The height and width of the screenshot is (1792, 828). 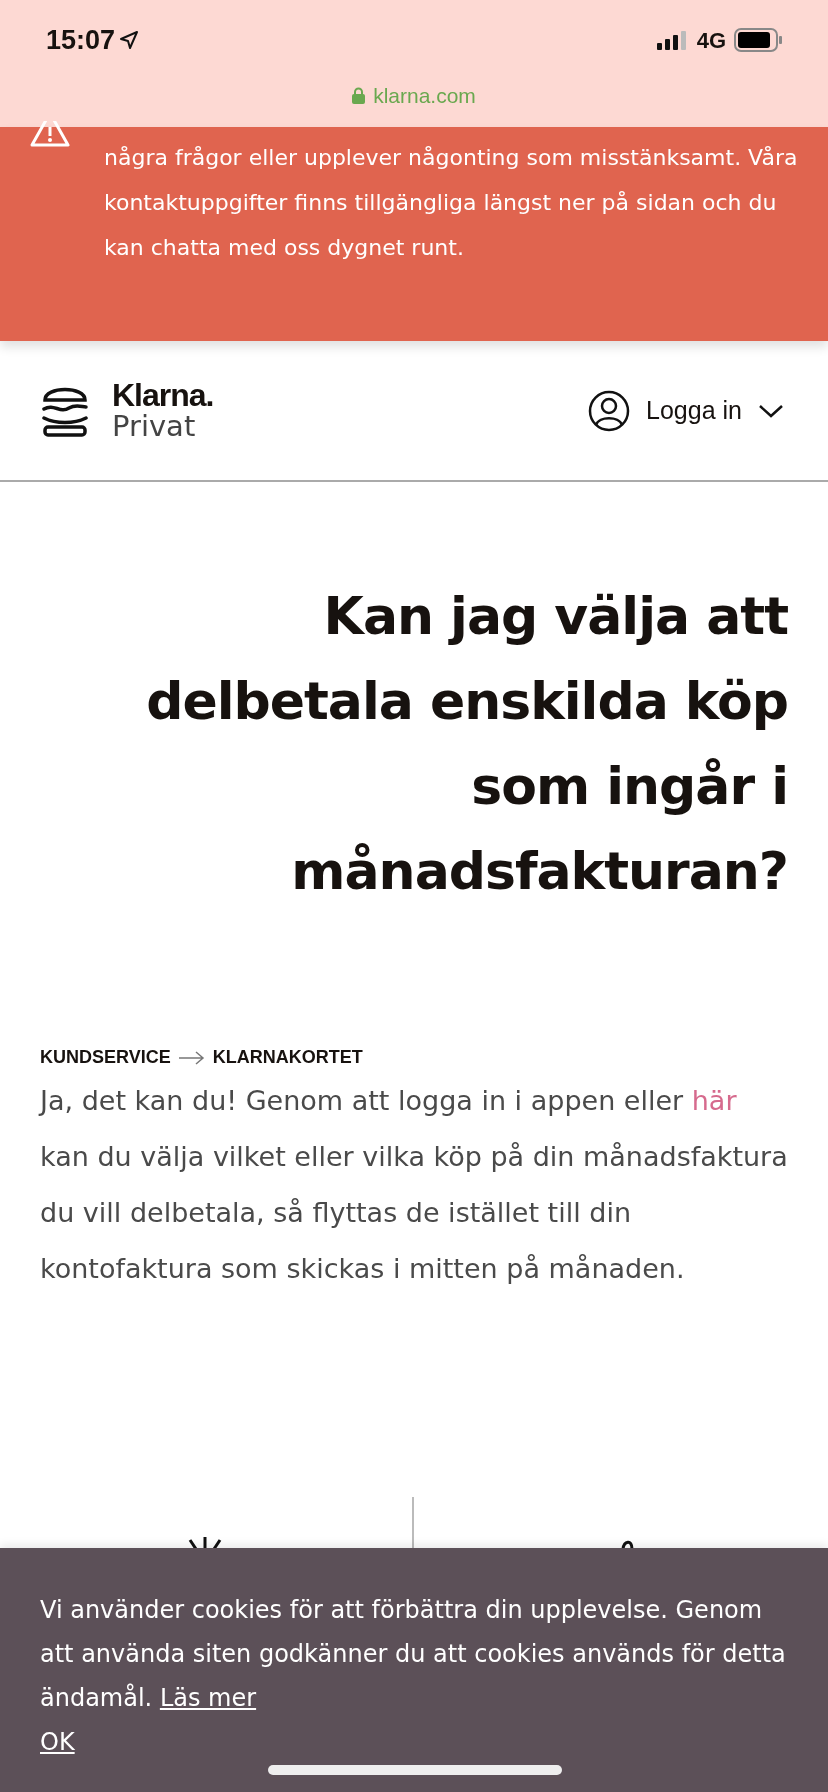 What do you see at coordinates (672, 40) in the screenshot?
I see `signal-icon` at bounding box center [672, 40].